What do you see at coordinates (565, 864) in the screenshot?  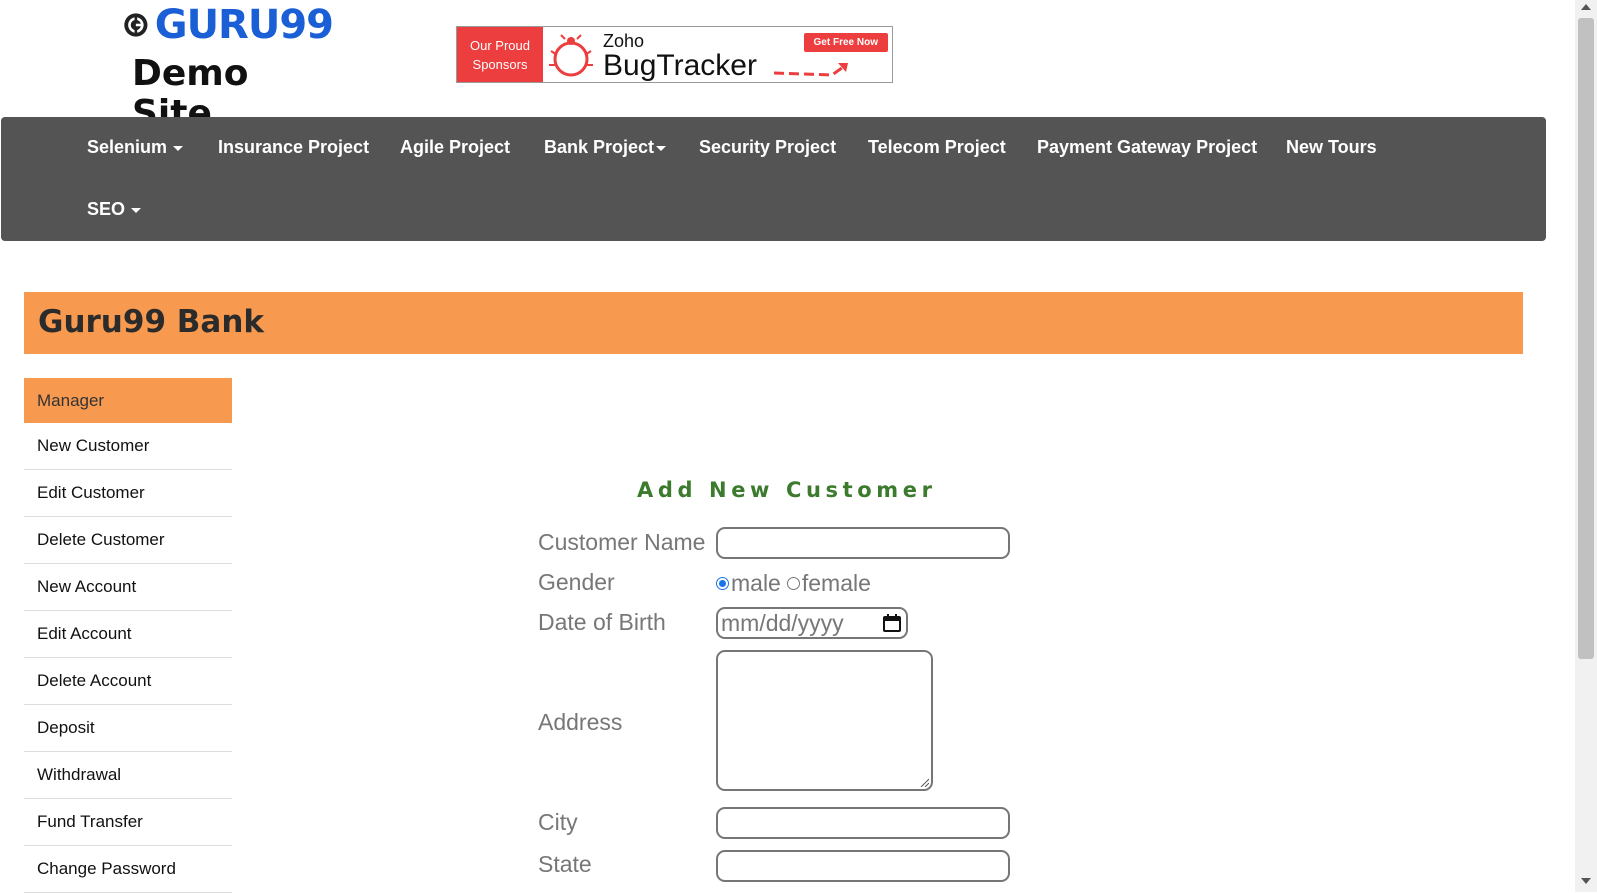 I see `state-label: State` at bounding box center [565, 864].